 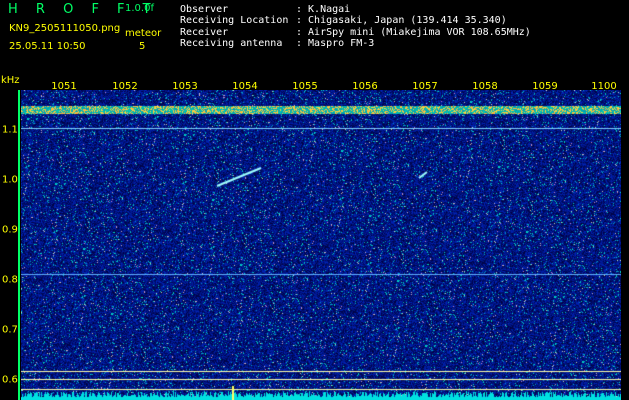 What do you see at coordinates (234, 20) in the screenshot?
I see `location-label: Receiving Location` at bounding box center [234, 20].